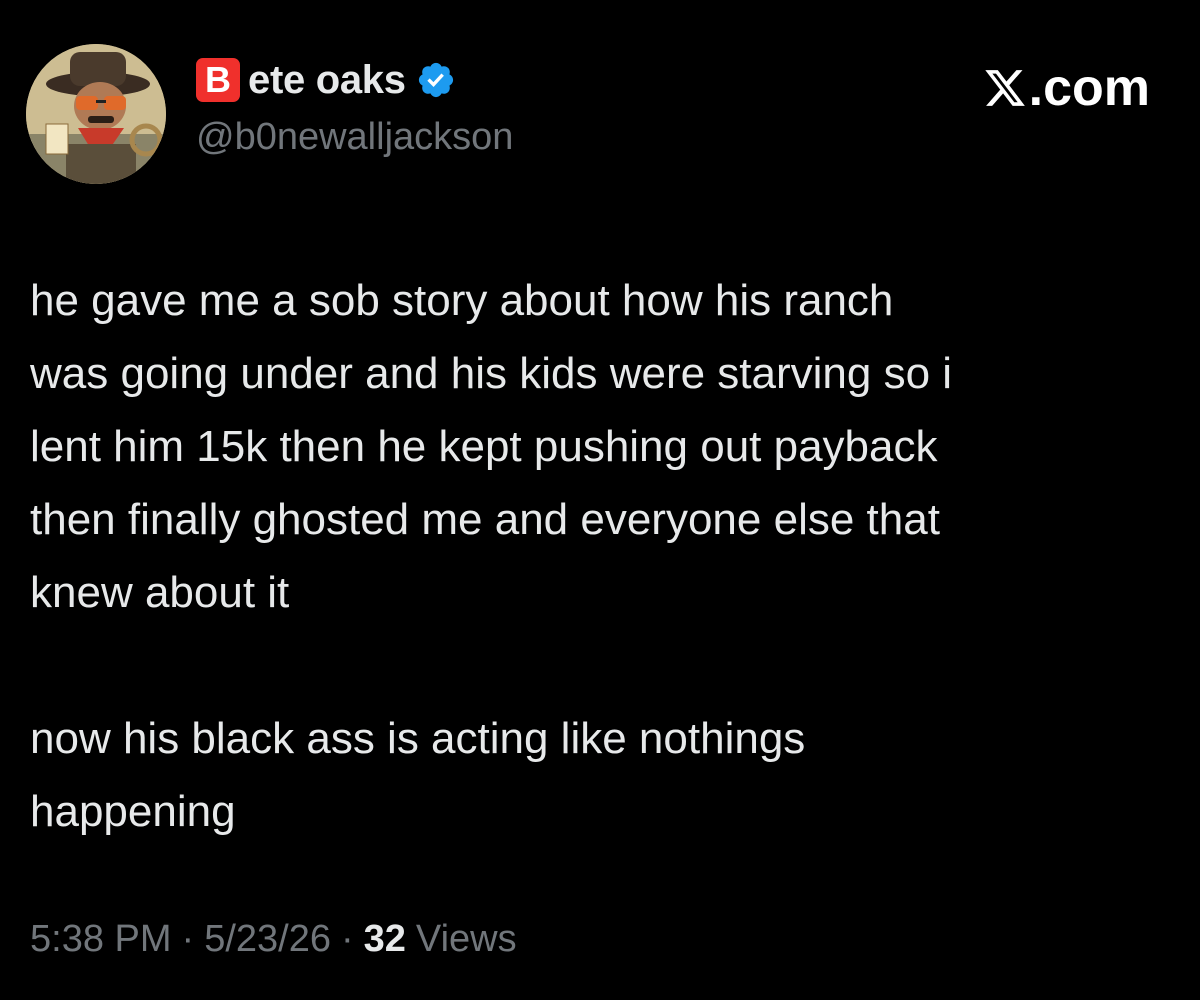 The image size is (1200, 1000). I want to click on tweet-date: 5/23/26, so click(267, 939).